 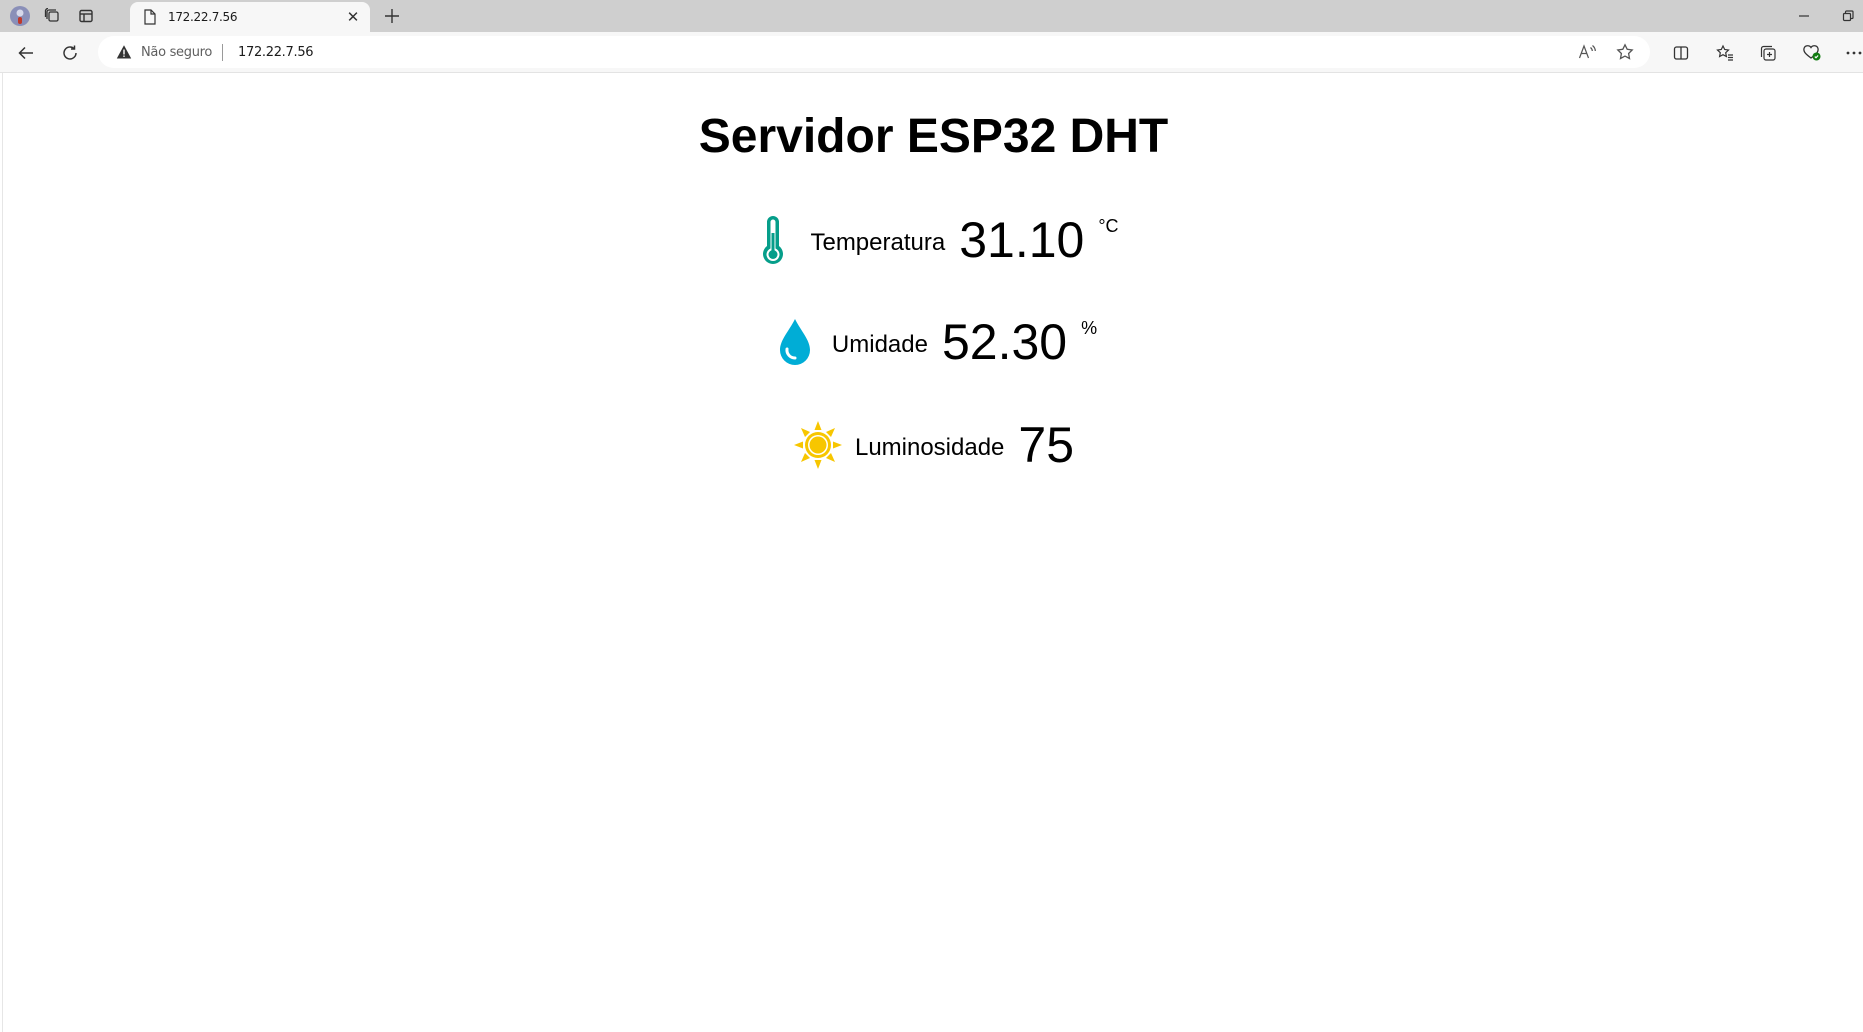 What do you see at coordinates (931, 16) in the screenshot?
I see `tab-strip: 172.22.7.56 ✕` at bounding box center [931, 16].